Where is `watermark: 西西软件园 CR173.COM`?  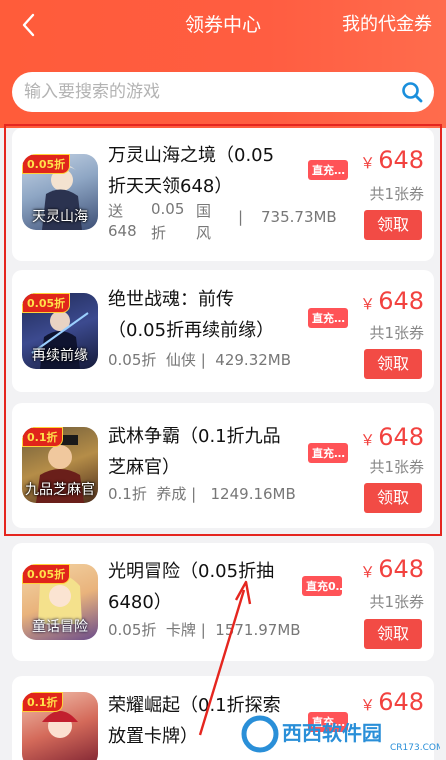 watermark: 西西软件园 CR173.COM is located at coordinates (342, 734).